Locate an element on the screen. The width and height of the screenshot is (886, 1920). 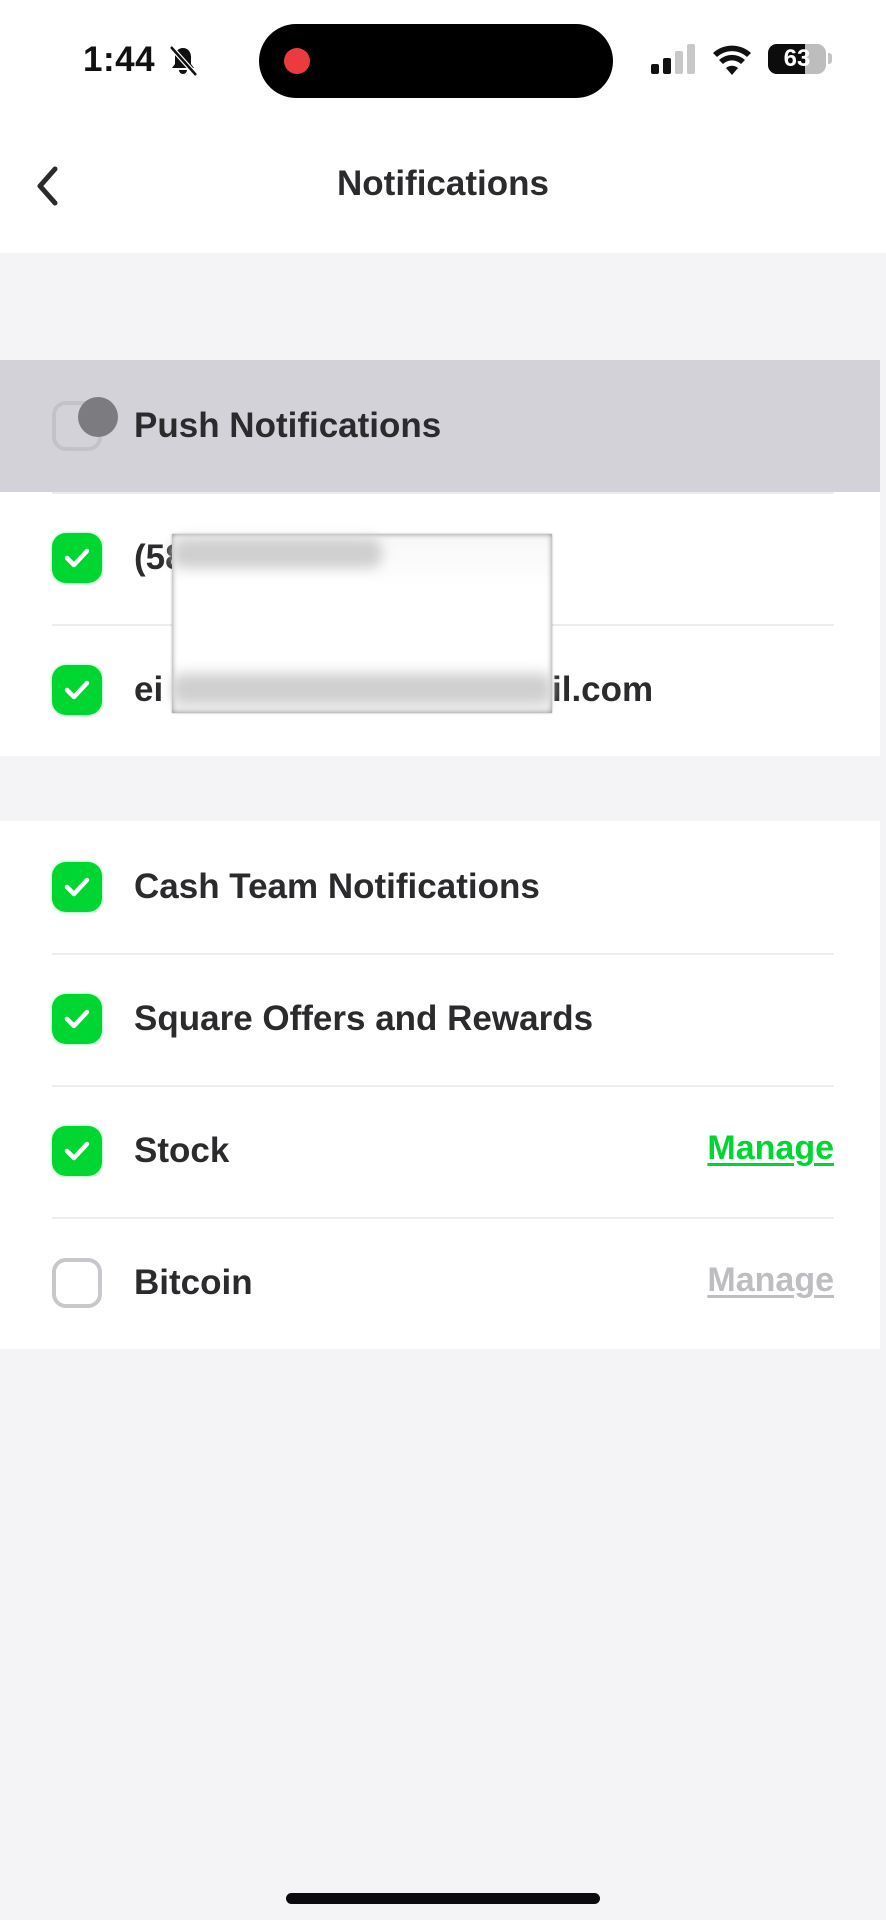
cellular-signal-icon is located at coordinates (673, 59).